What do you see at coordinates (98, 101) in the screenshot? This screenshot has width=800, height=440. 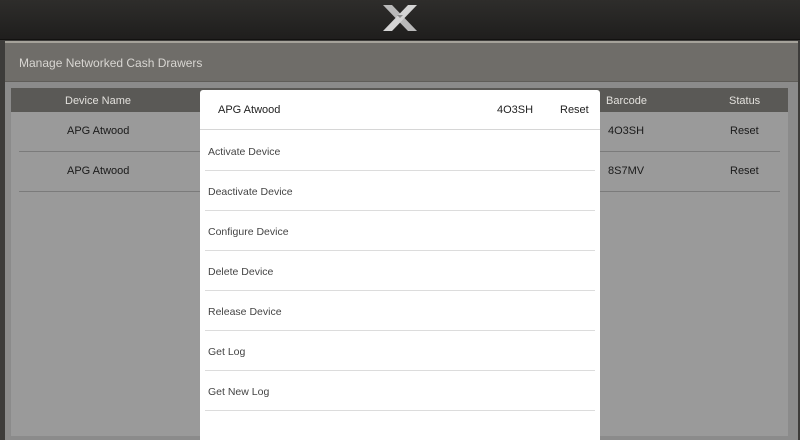 I see `column-header-device-name: Device Name` at bounding box center [98, 101].